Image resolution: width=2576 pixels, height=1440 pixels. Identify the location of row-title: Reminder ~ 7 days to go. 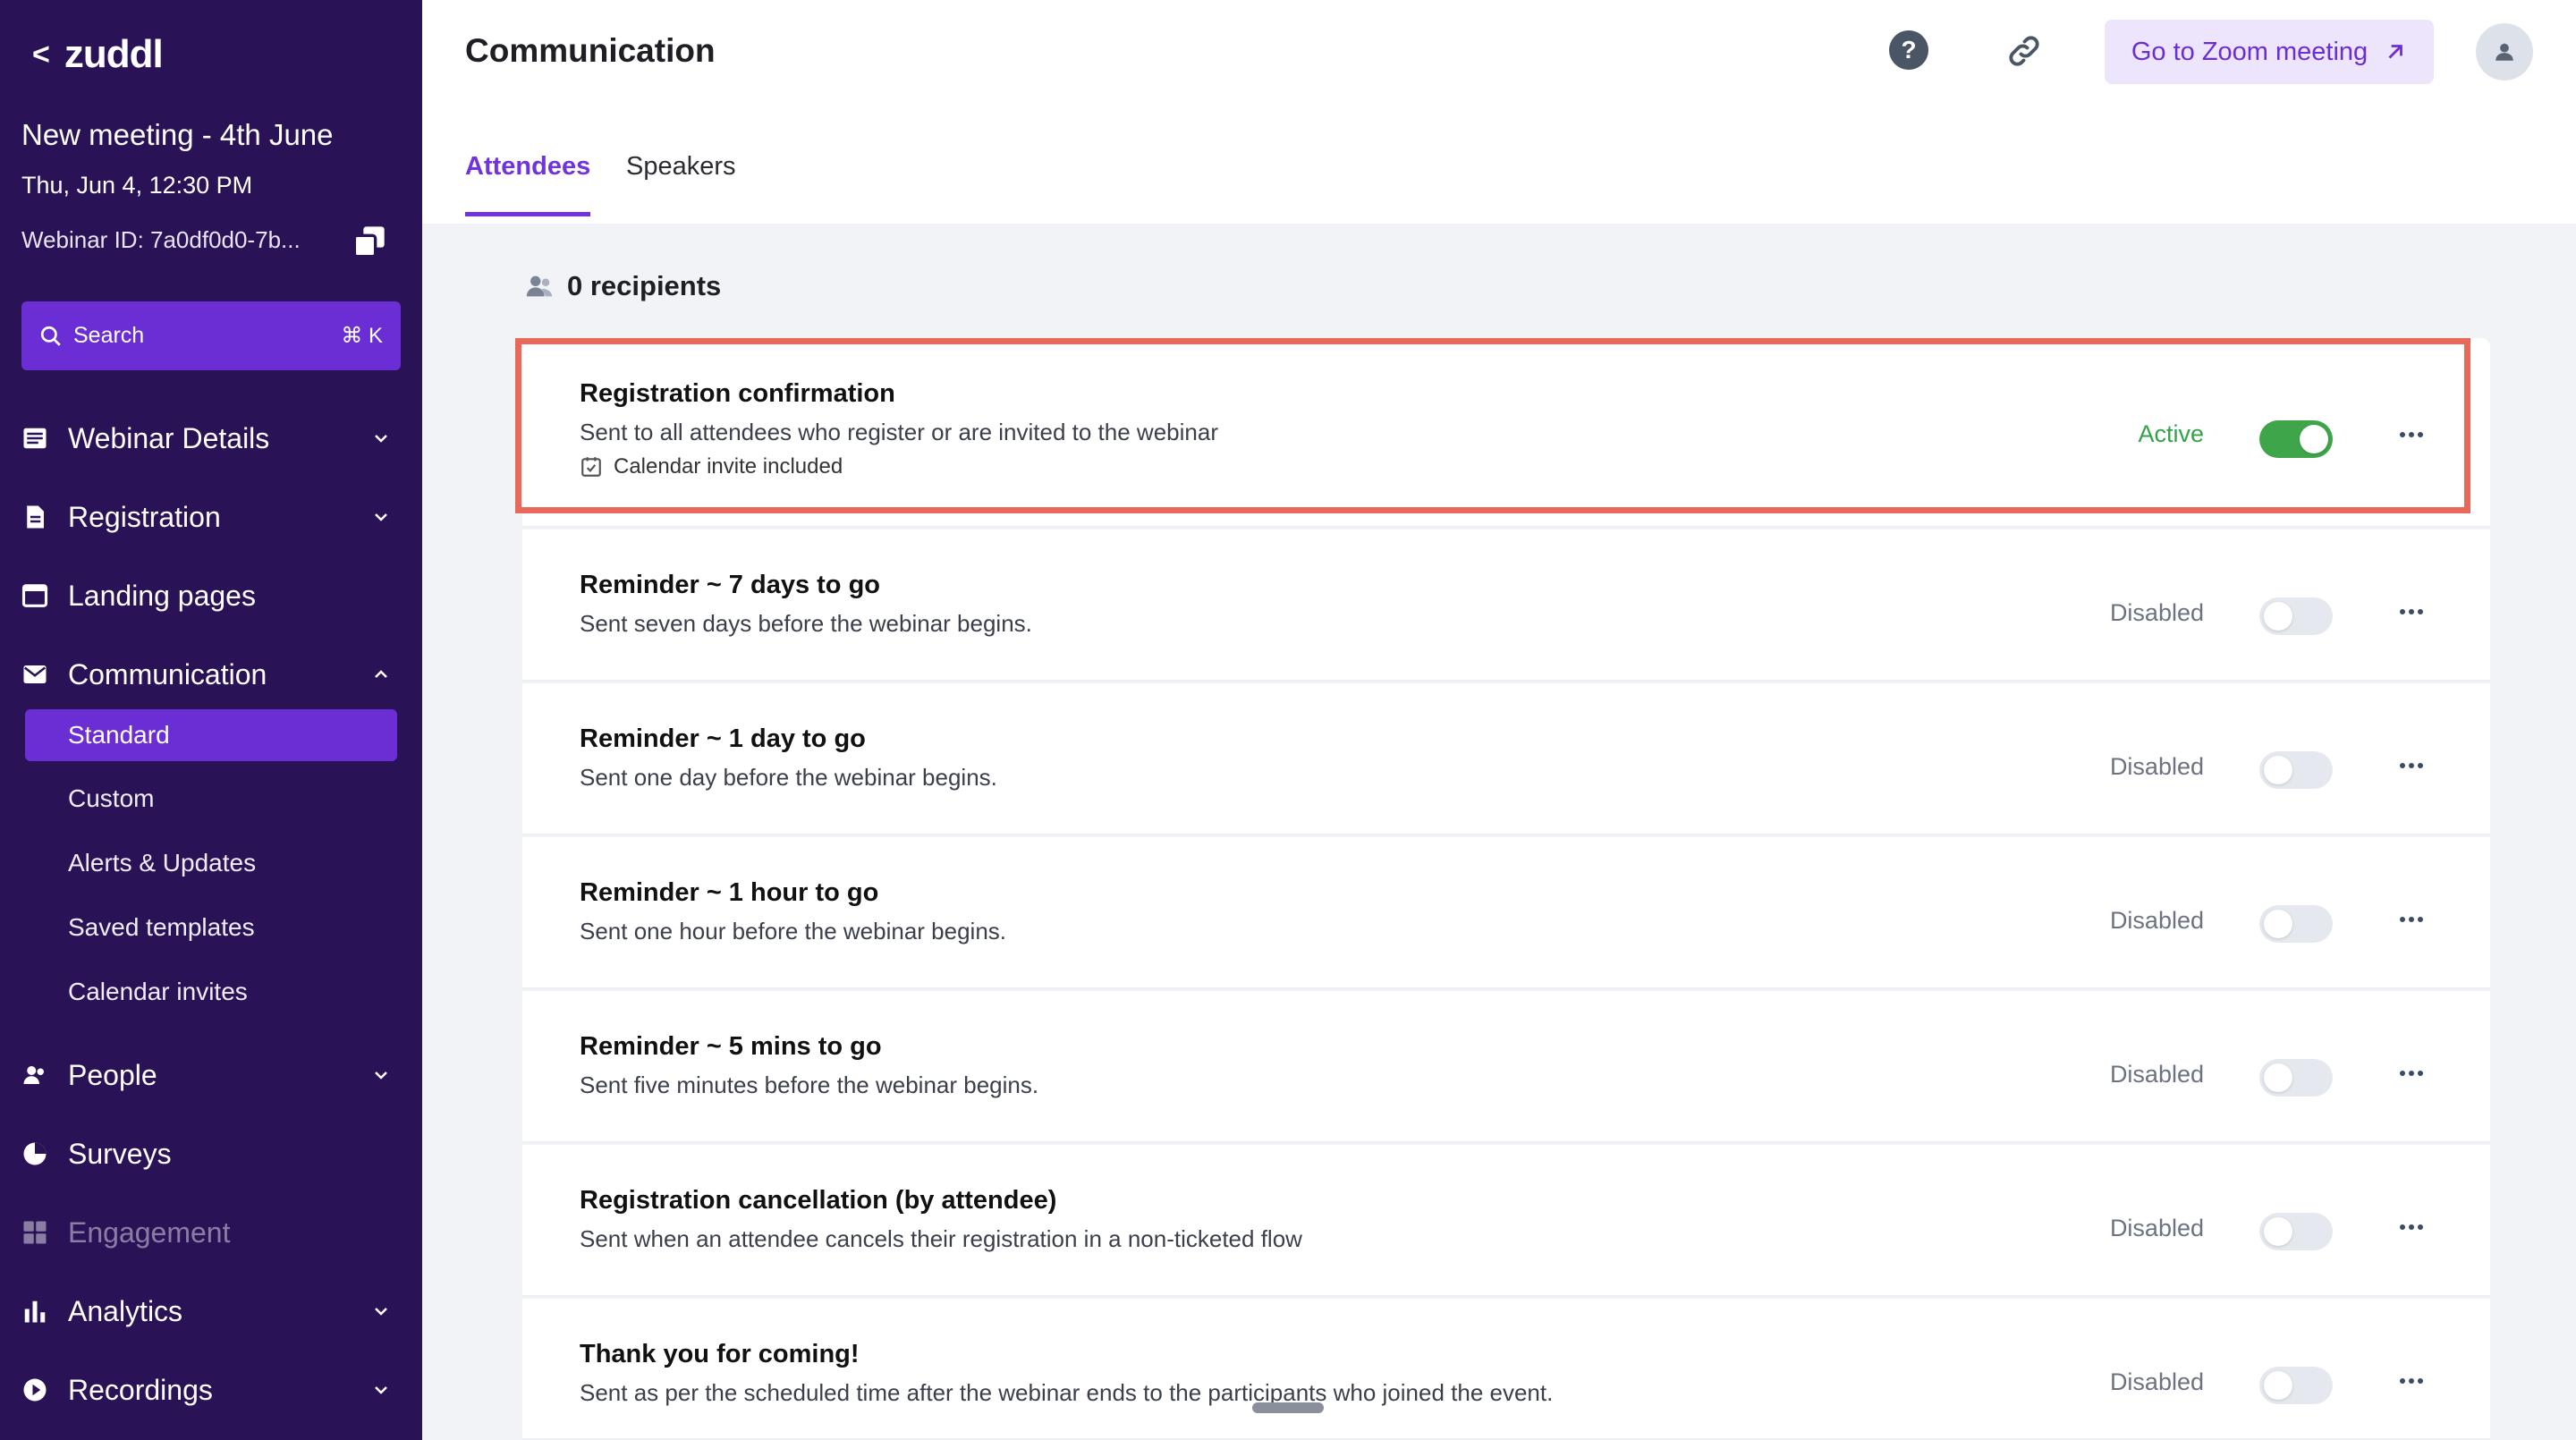
(730, 585).